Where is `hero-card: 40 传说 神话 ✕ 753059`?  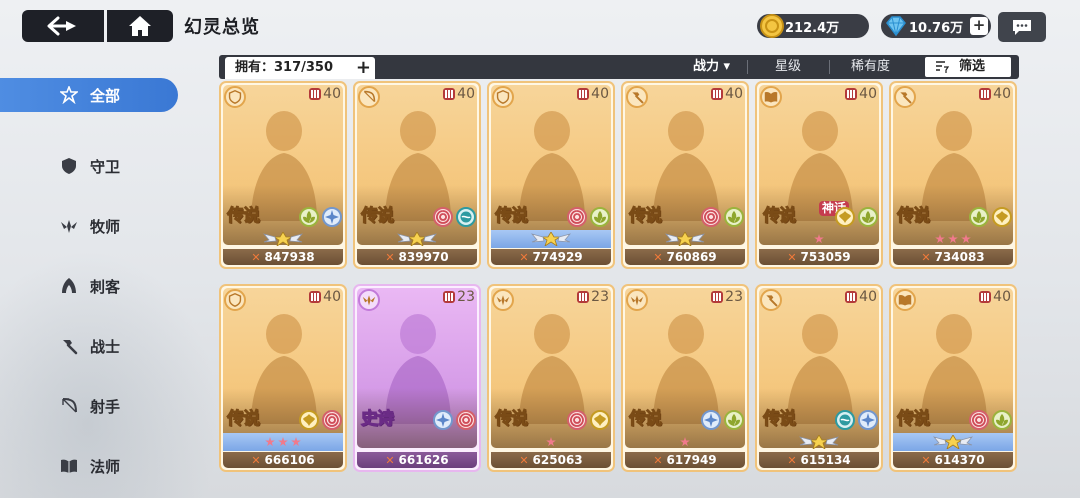
hero-card: 40 传说 神话 ✕ 753059 is located at coordinates (819, 175).